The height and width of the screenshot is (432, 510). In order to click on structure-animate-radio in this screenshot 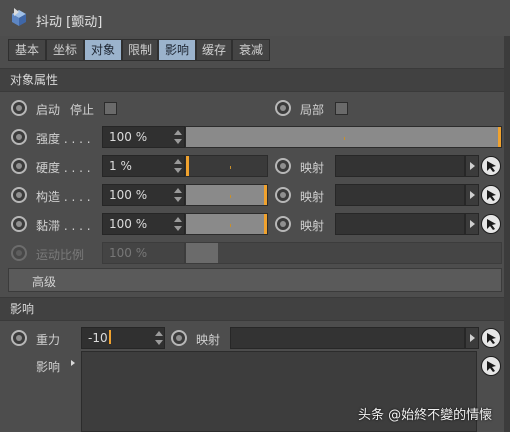, I will do `click(19, 195)`.